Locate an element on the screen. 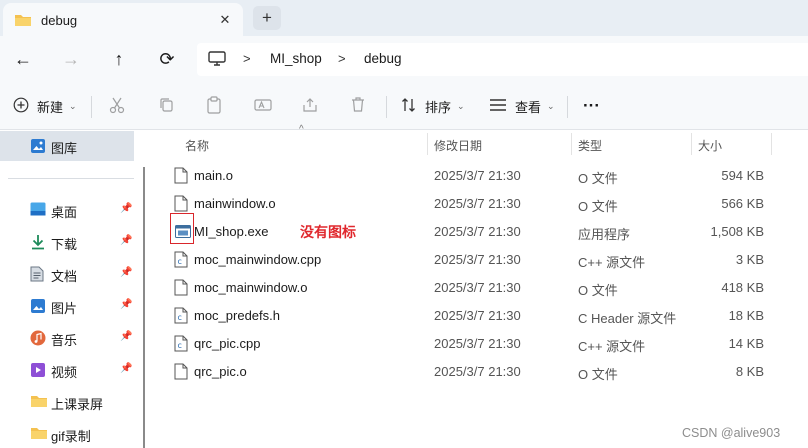  delete-button is located at coordinates (358, 106).